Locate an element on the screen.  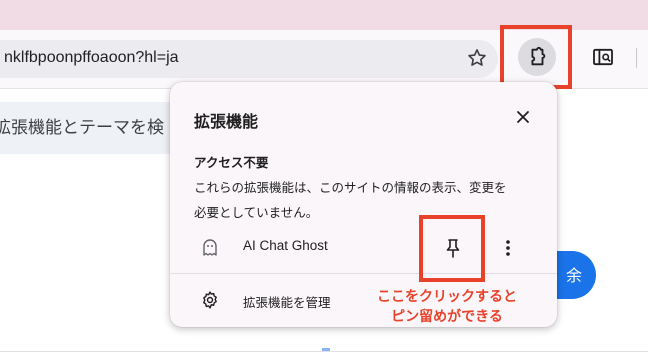
side-panel-search-icon is located at coordinates (603, 57).